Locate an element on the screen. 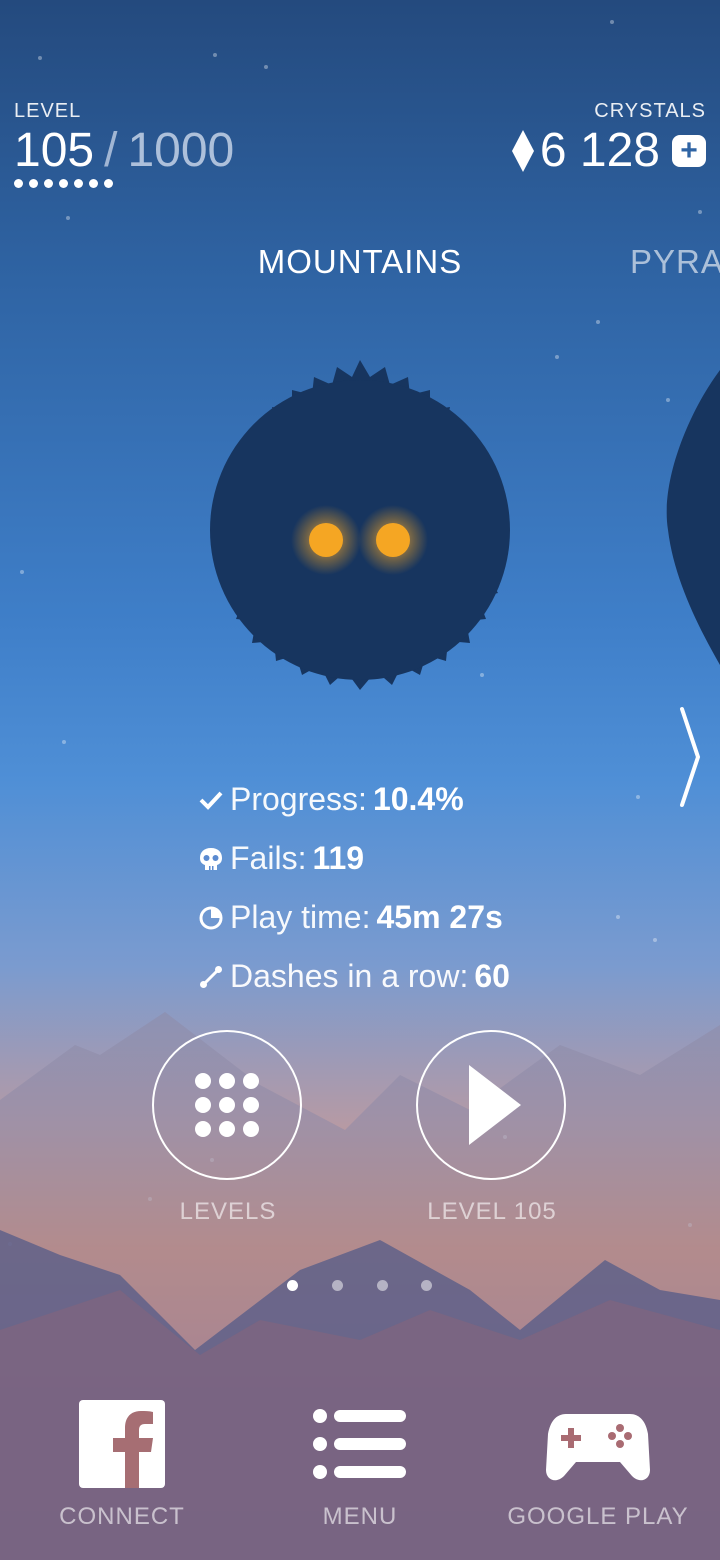 Image resolution: width=720 pixels, height=1560 pixels. page-indicator is located at coordinates (360, 1287).